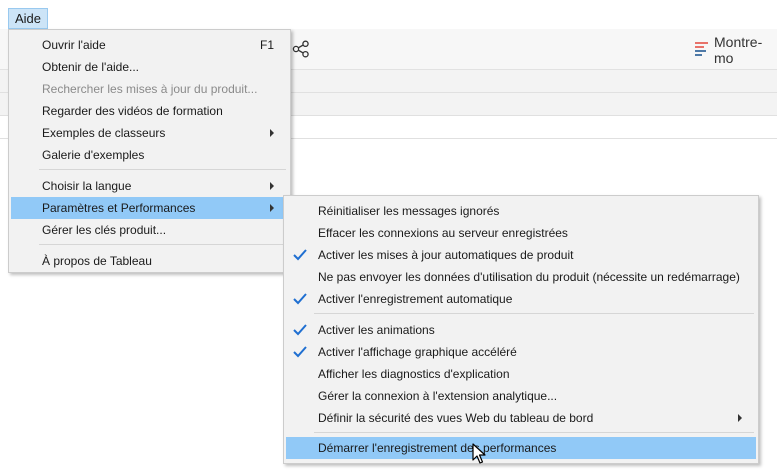 The image size is (777, 474). Describe the element at coordinates (132, 111) in the screenshot. I see `menu-item-label: Regarder des vidéos de formation` at that location.